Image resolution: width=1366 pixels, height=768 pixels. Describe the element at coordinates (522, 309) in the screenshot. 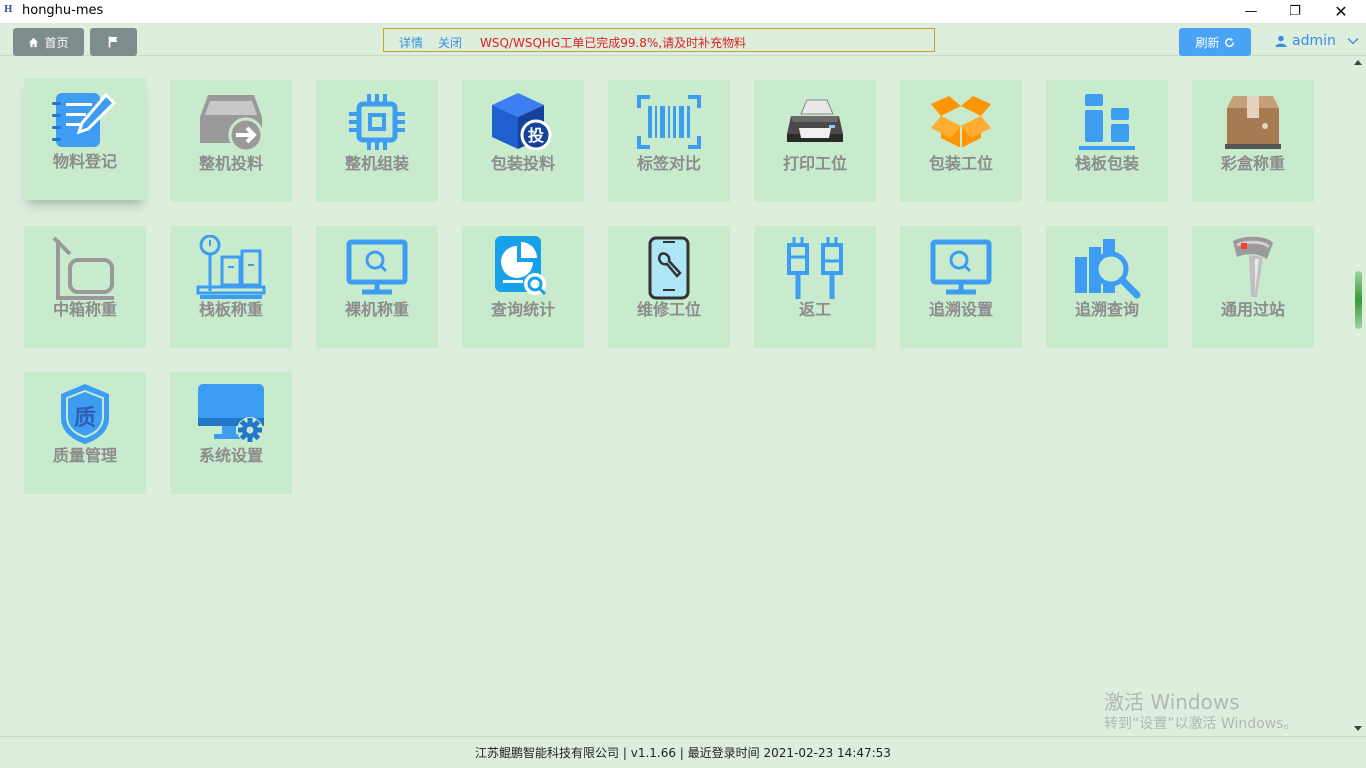

I see `tile-label: 查询统计` at that location.